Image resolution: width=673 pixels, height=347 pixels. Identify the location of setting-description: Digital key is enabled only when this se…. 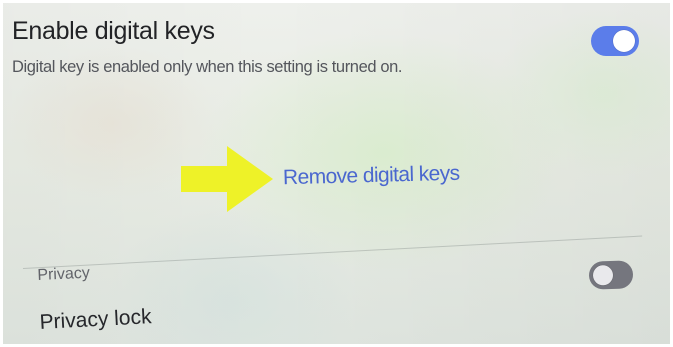
(207, 67).